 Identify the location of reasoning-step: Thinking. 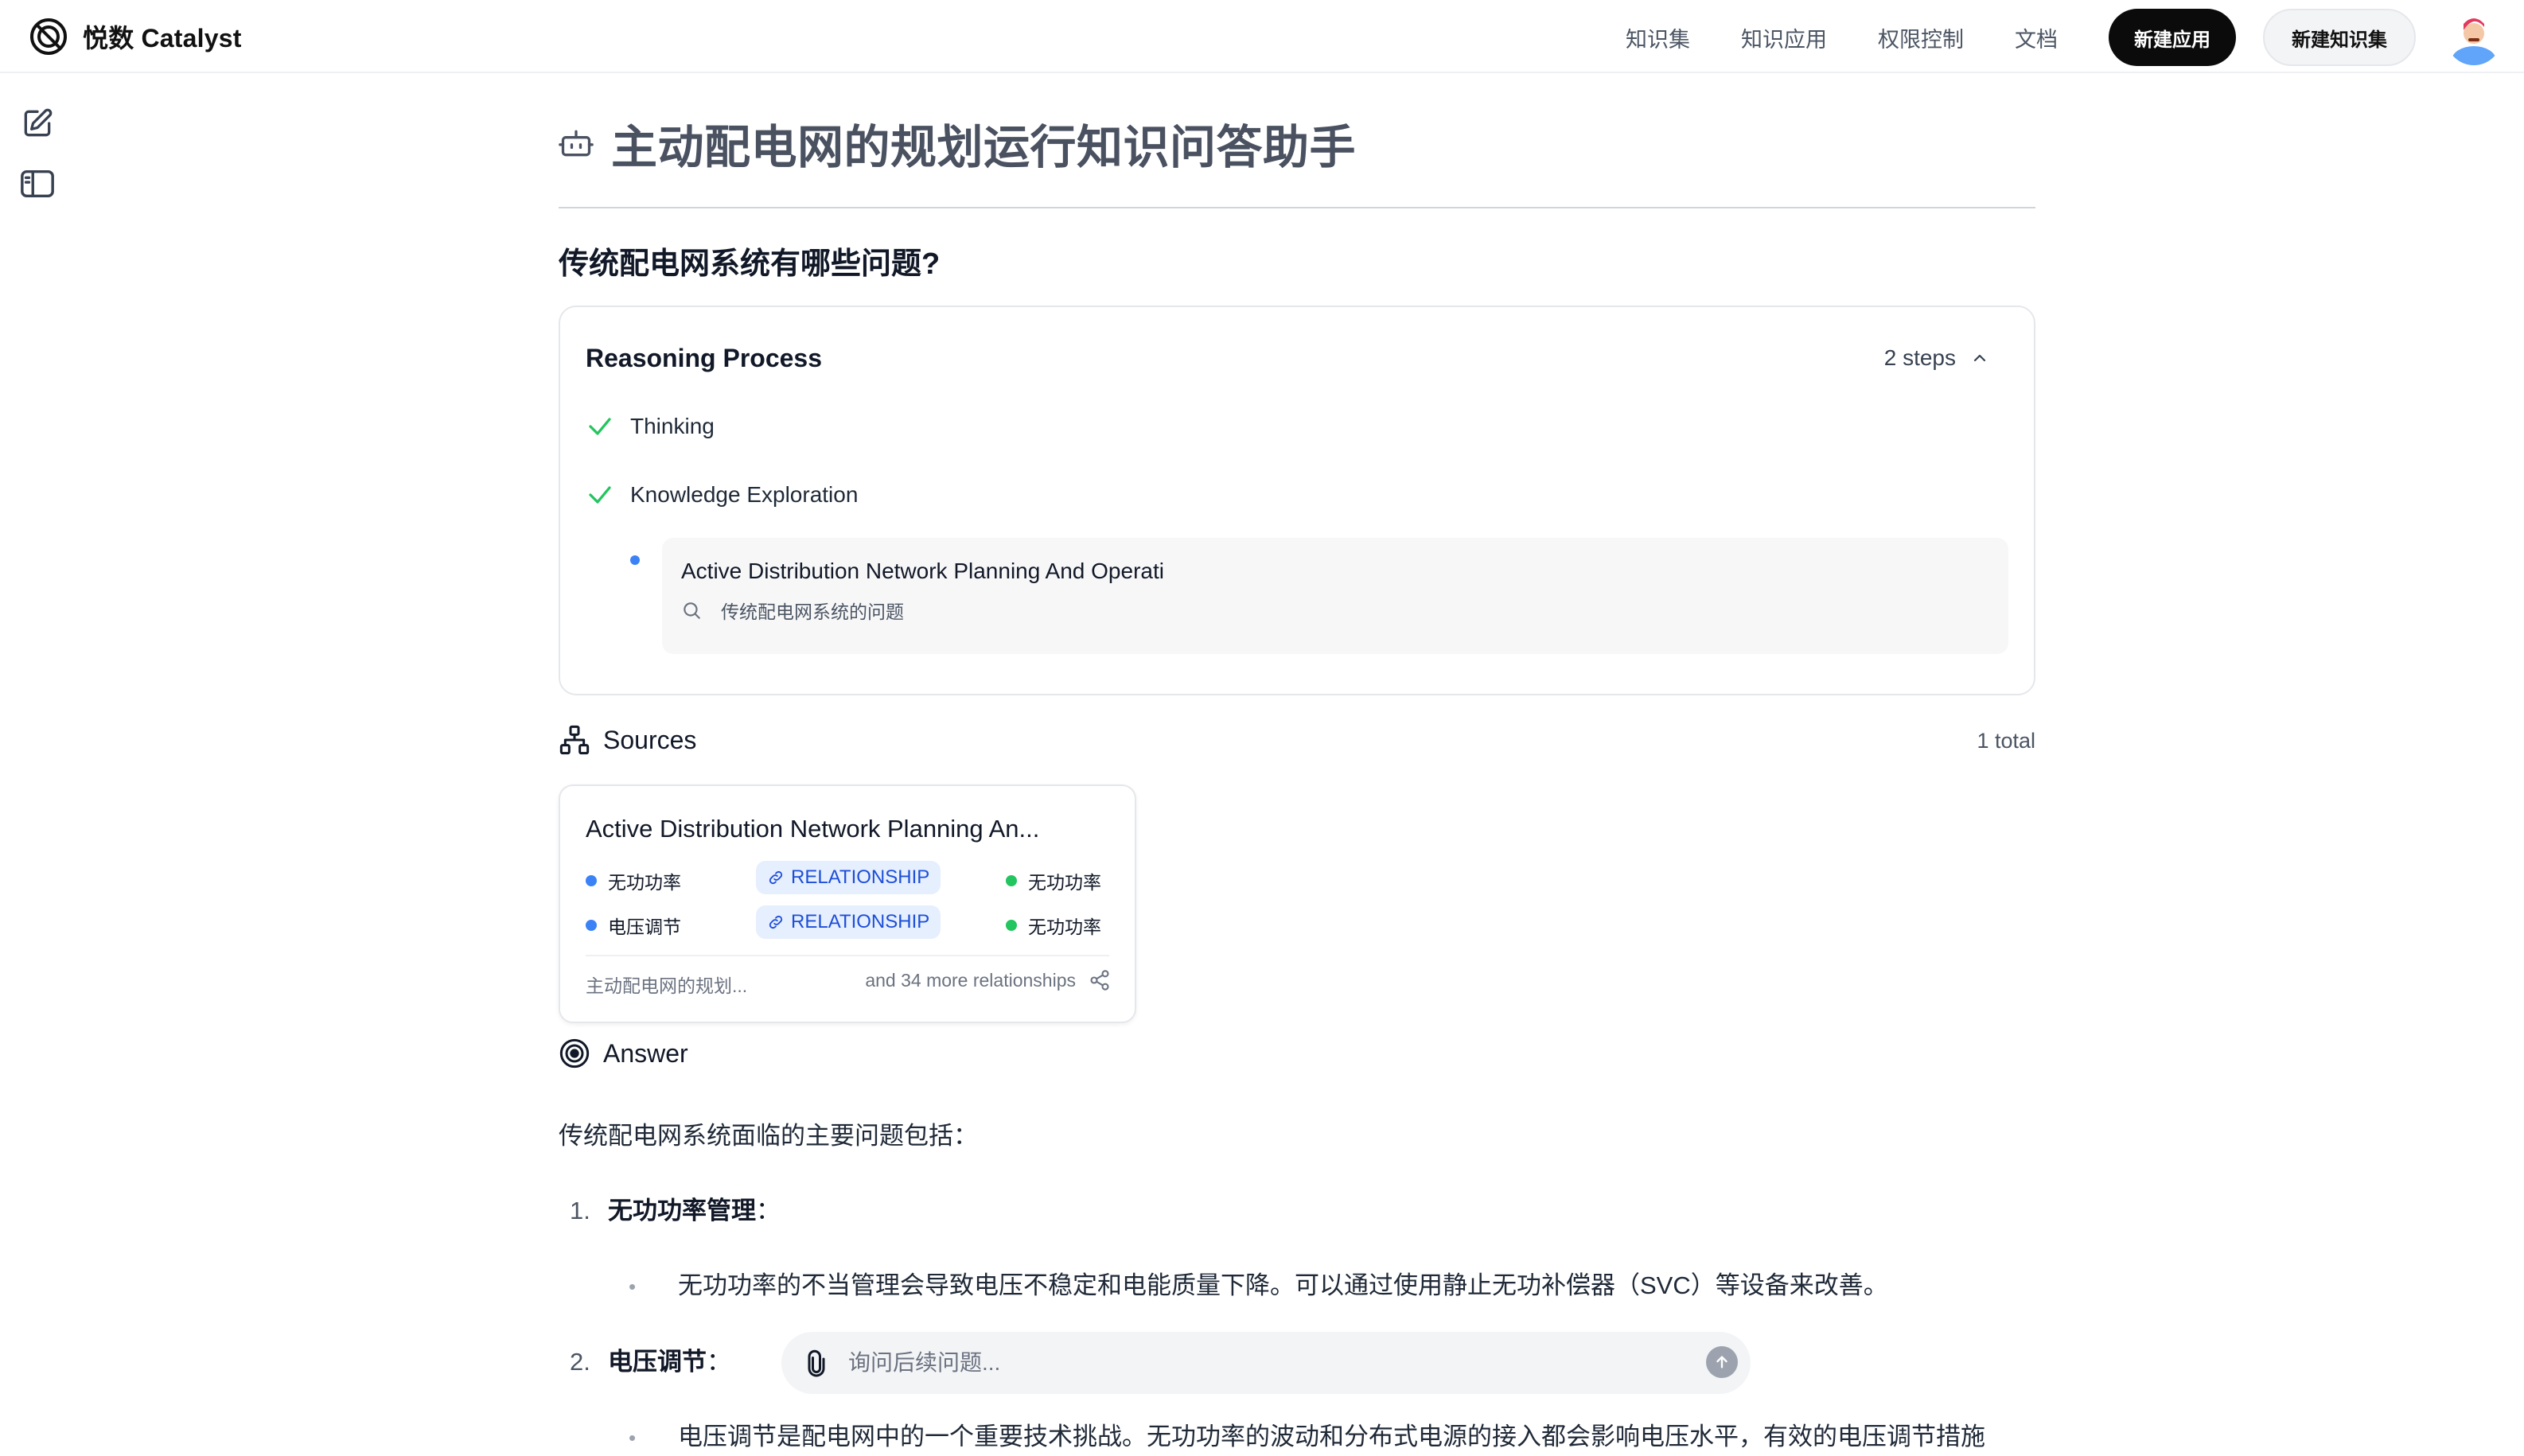
(650, 426).